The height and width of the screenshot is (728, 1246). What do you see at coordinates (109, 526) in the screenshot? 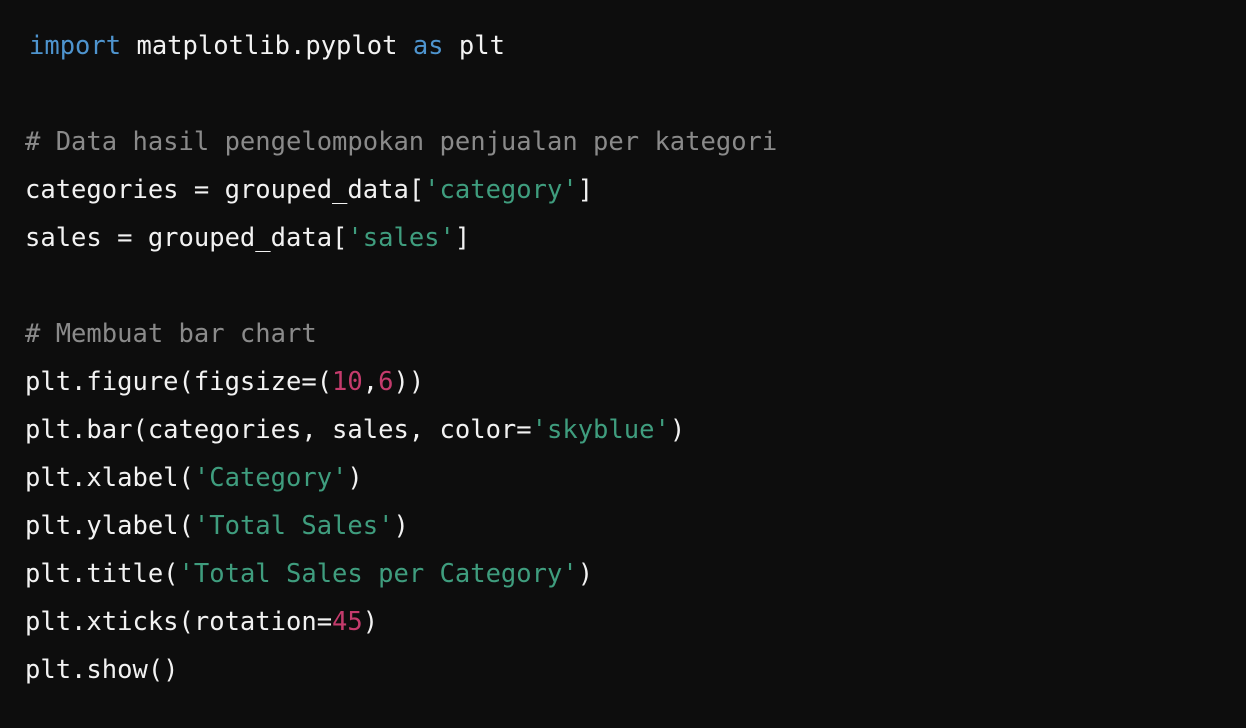
I see `code-token-plain: plt.ylabel(` at bounding box center [109, 526].